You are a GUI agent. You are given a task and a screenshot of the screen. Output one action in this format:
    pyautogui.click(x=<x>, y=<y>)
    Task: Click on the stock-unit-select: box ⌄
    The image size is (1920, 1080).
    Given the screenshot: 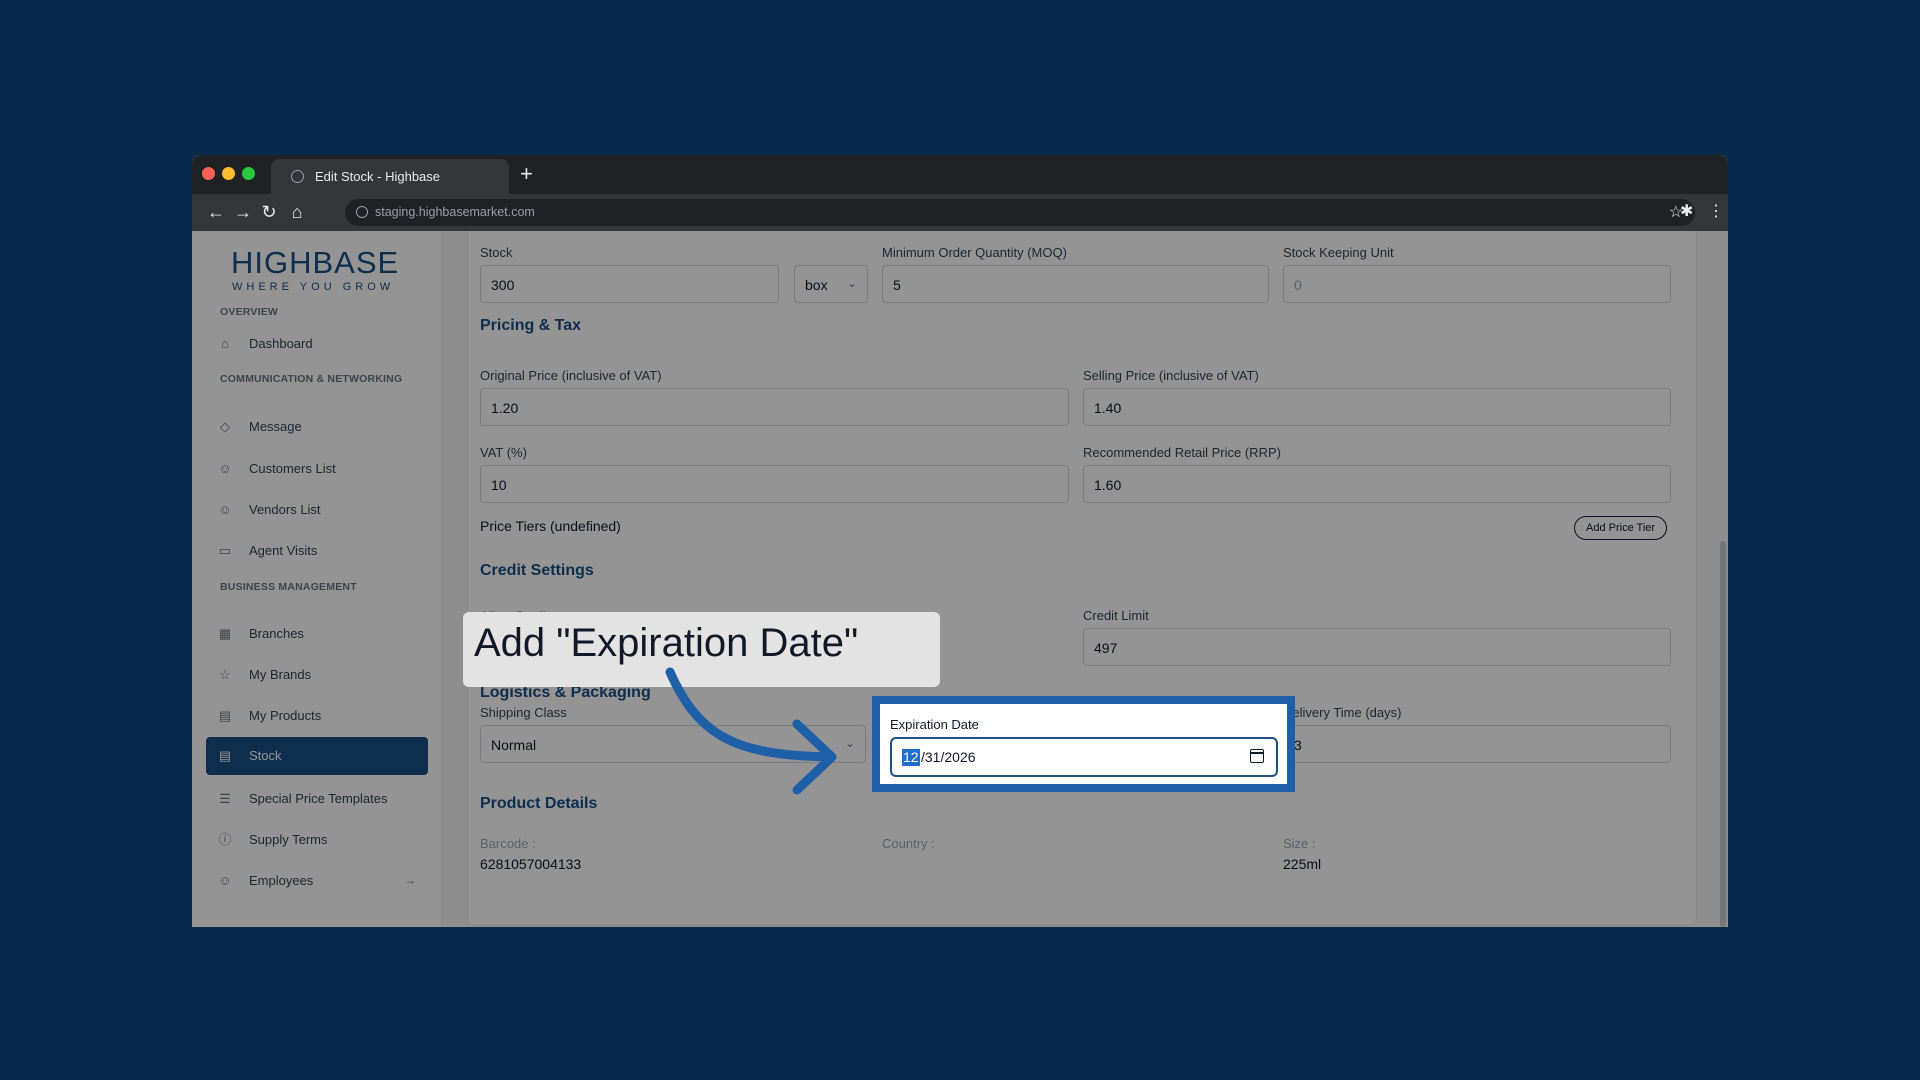 What is the action you would take?
    pyautogui.click(x=831, y=284)
    